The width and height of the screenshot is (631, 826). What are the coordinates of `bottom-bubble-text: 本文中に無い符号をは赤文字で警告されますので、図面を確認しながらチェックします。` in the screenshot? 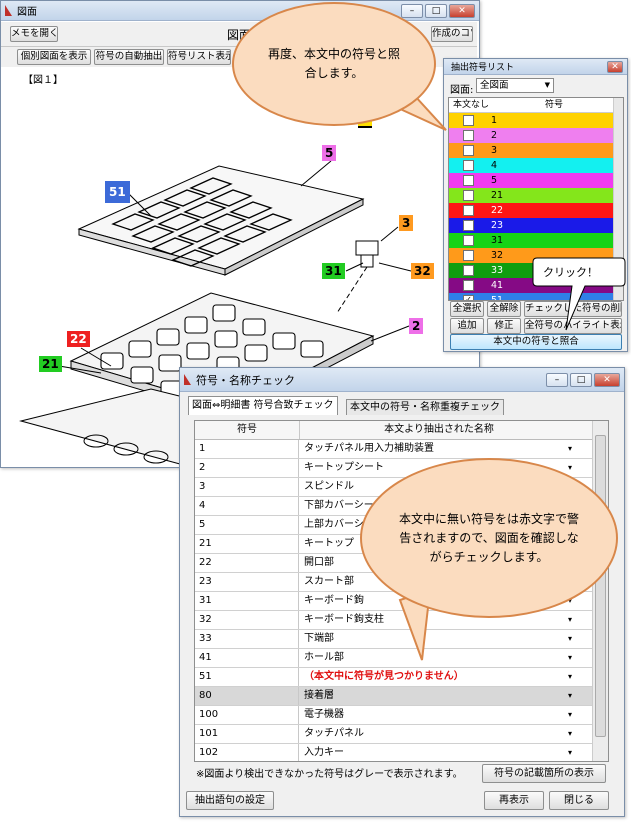 It's located at (488, 537).